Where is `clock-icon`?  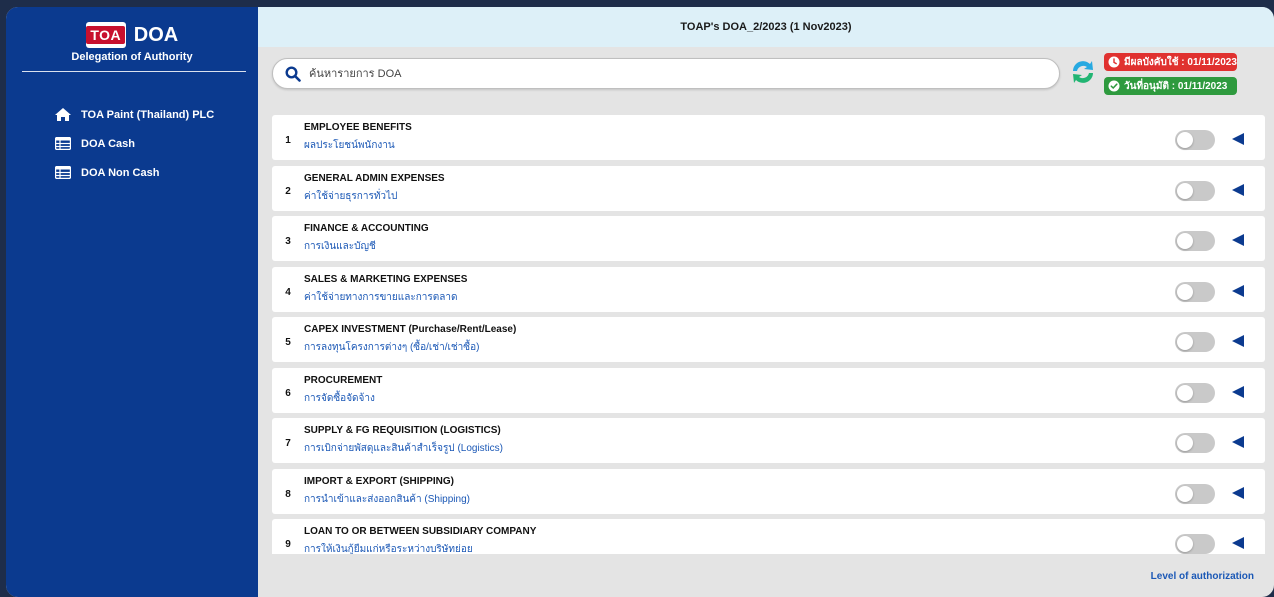 clock-icon is located at coordinates (1114, 62).